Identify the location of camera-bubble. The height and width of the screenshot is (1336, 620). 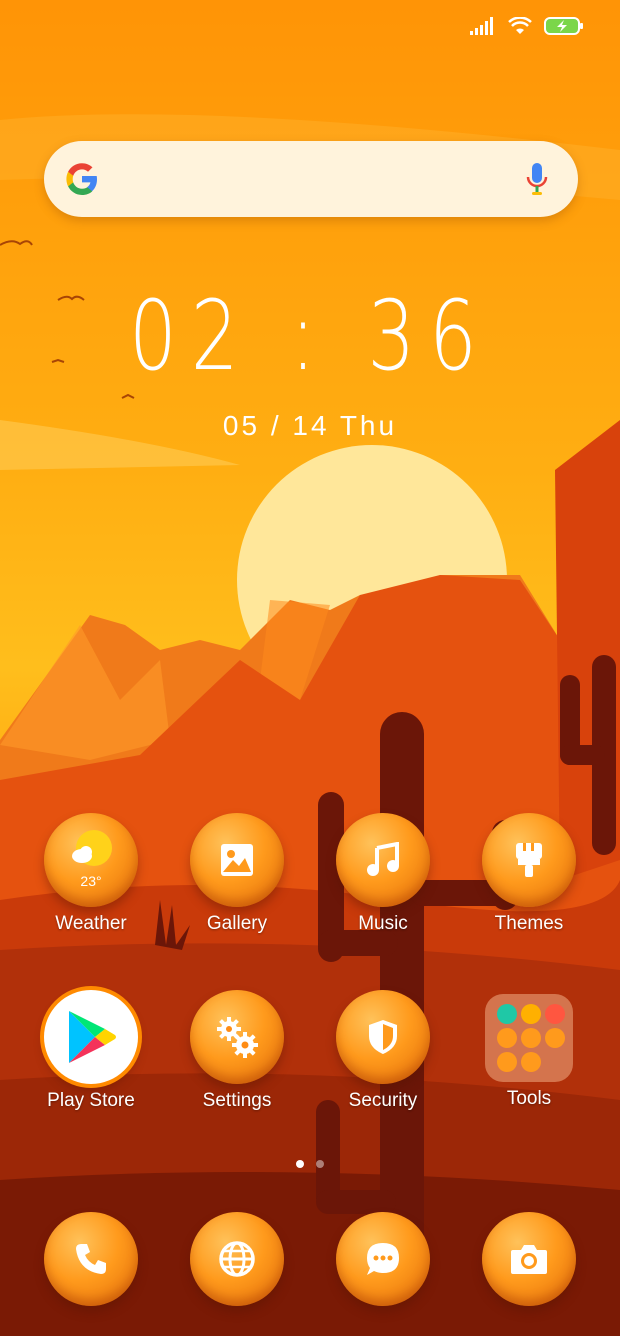
(529, 1259).